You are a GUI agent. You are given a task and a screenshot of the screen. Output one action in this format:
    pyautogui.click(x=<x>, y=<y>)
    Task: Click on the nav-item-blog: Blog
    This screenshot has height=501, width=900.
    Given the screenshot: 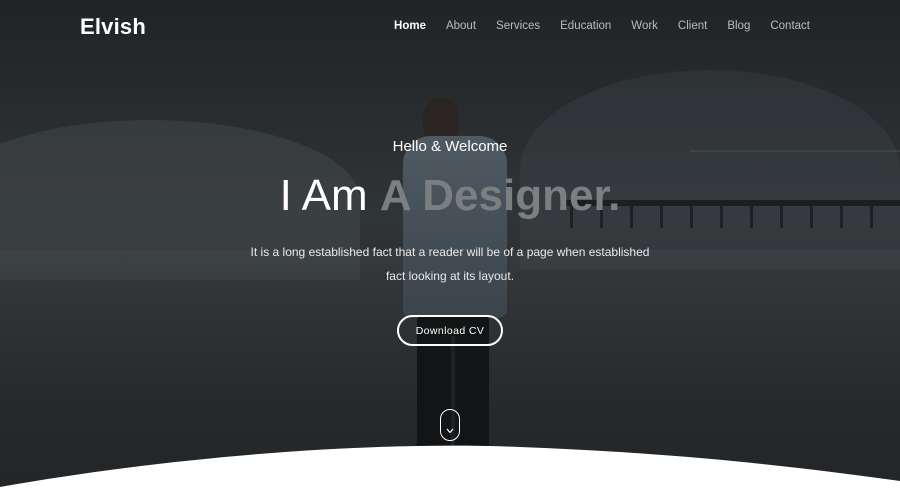 What is the action you would take?
    pyautogui.click(x=738, y=26)
    